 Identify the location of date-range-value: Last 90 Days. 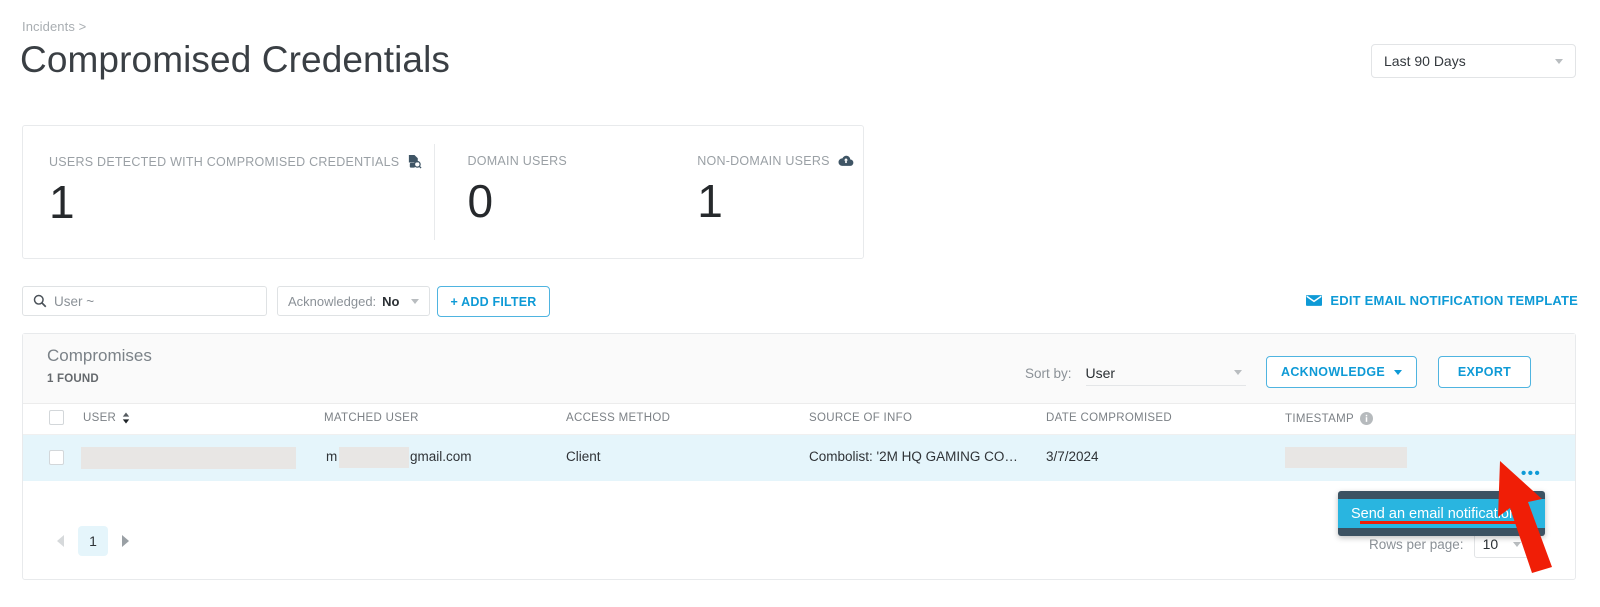
(1425, 61).